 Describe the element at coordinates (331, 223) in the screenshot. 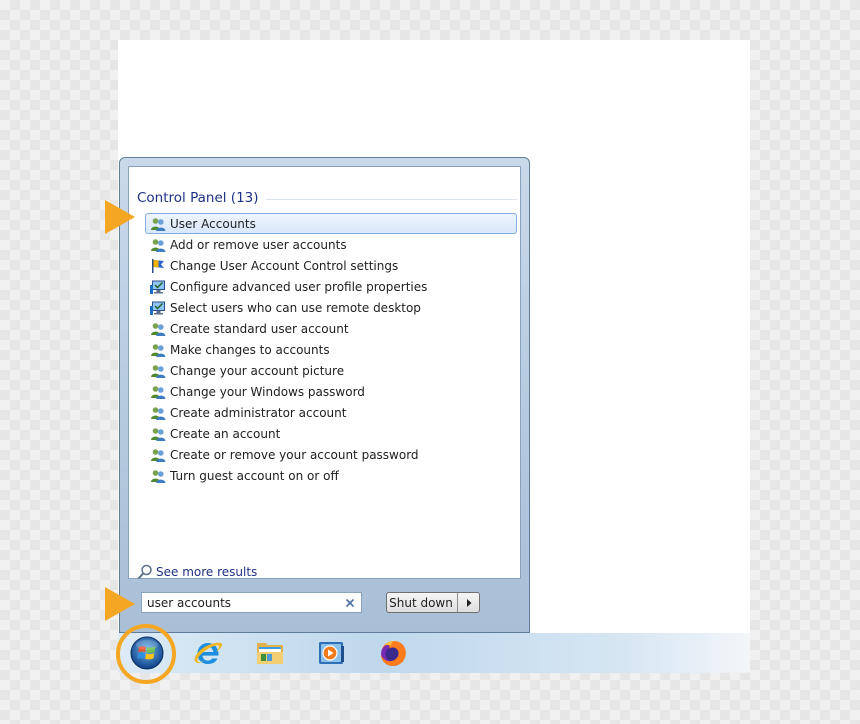

I see `result-item-user-accounts: User Accounts` at that location.